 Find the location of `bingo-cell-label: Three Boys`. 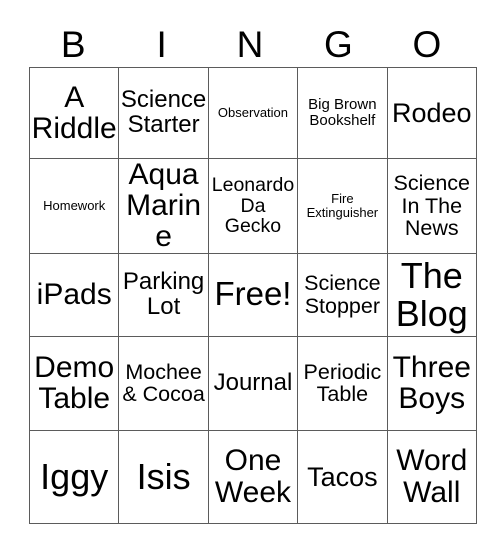

bingo-cell-label: Three Boys is located at coordinates (431, 383).